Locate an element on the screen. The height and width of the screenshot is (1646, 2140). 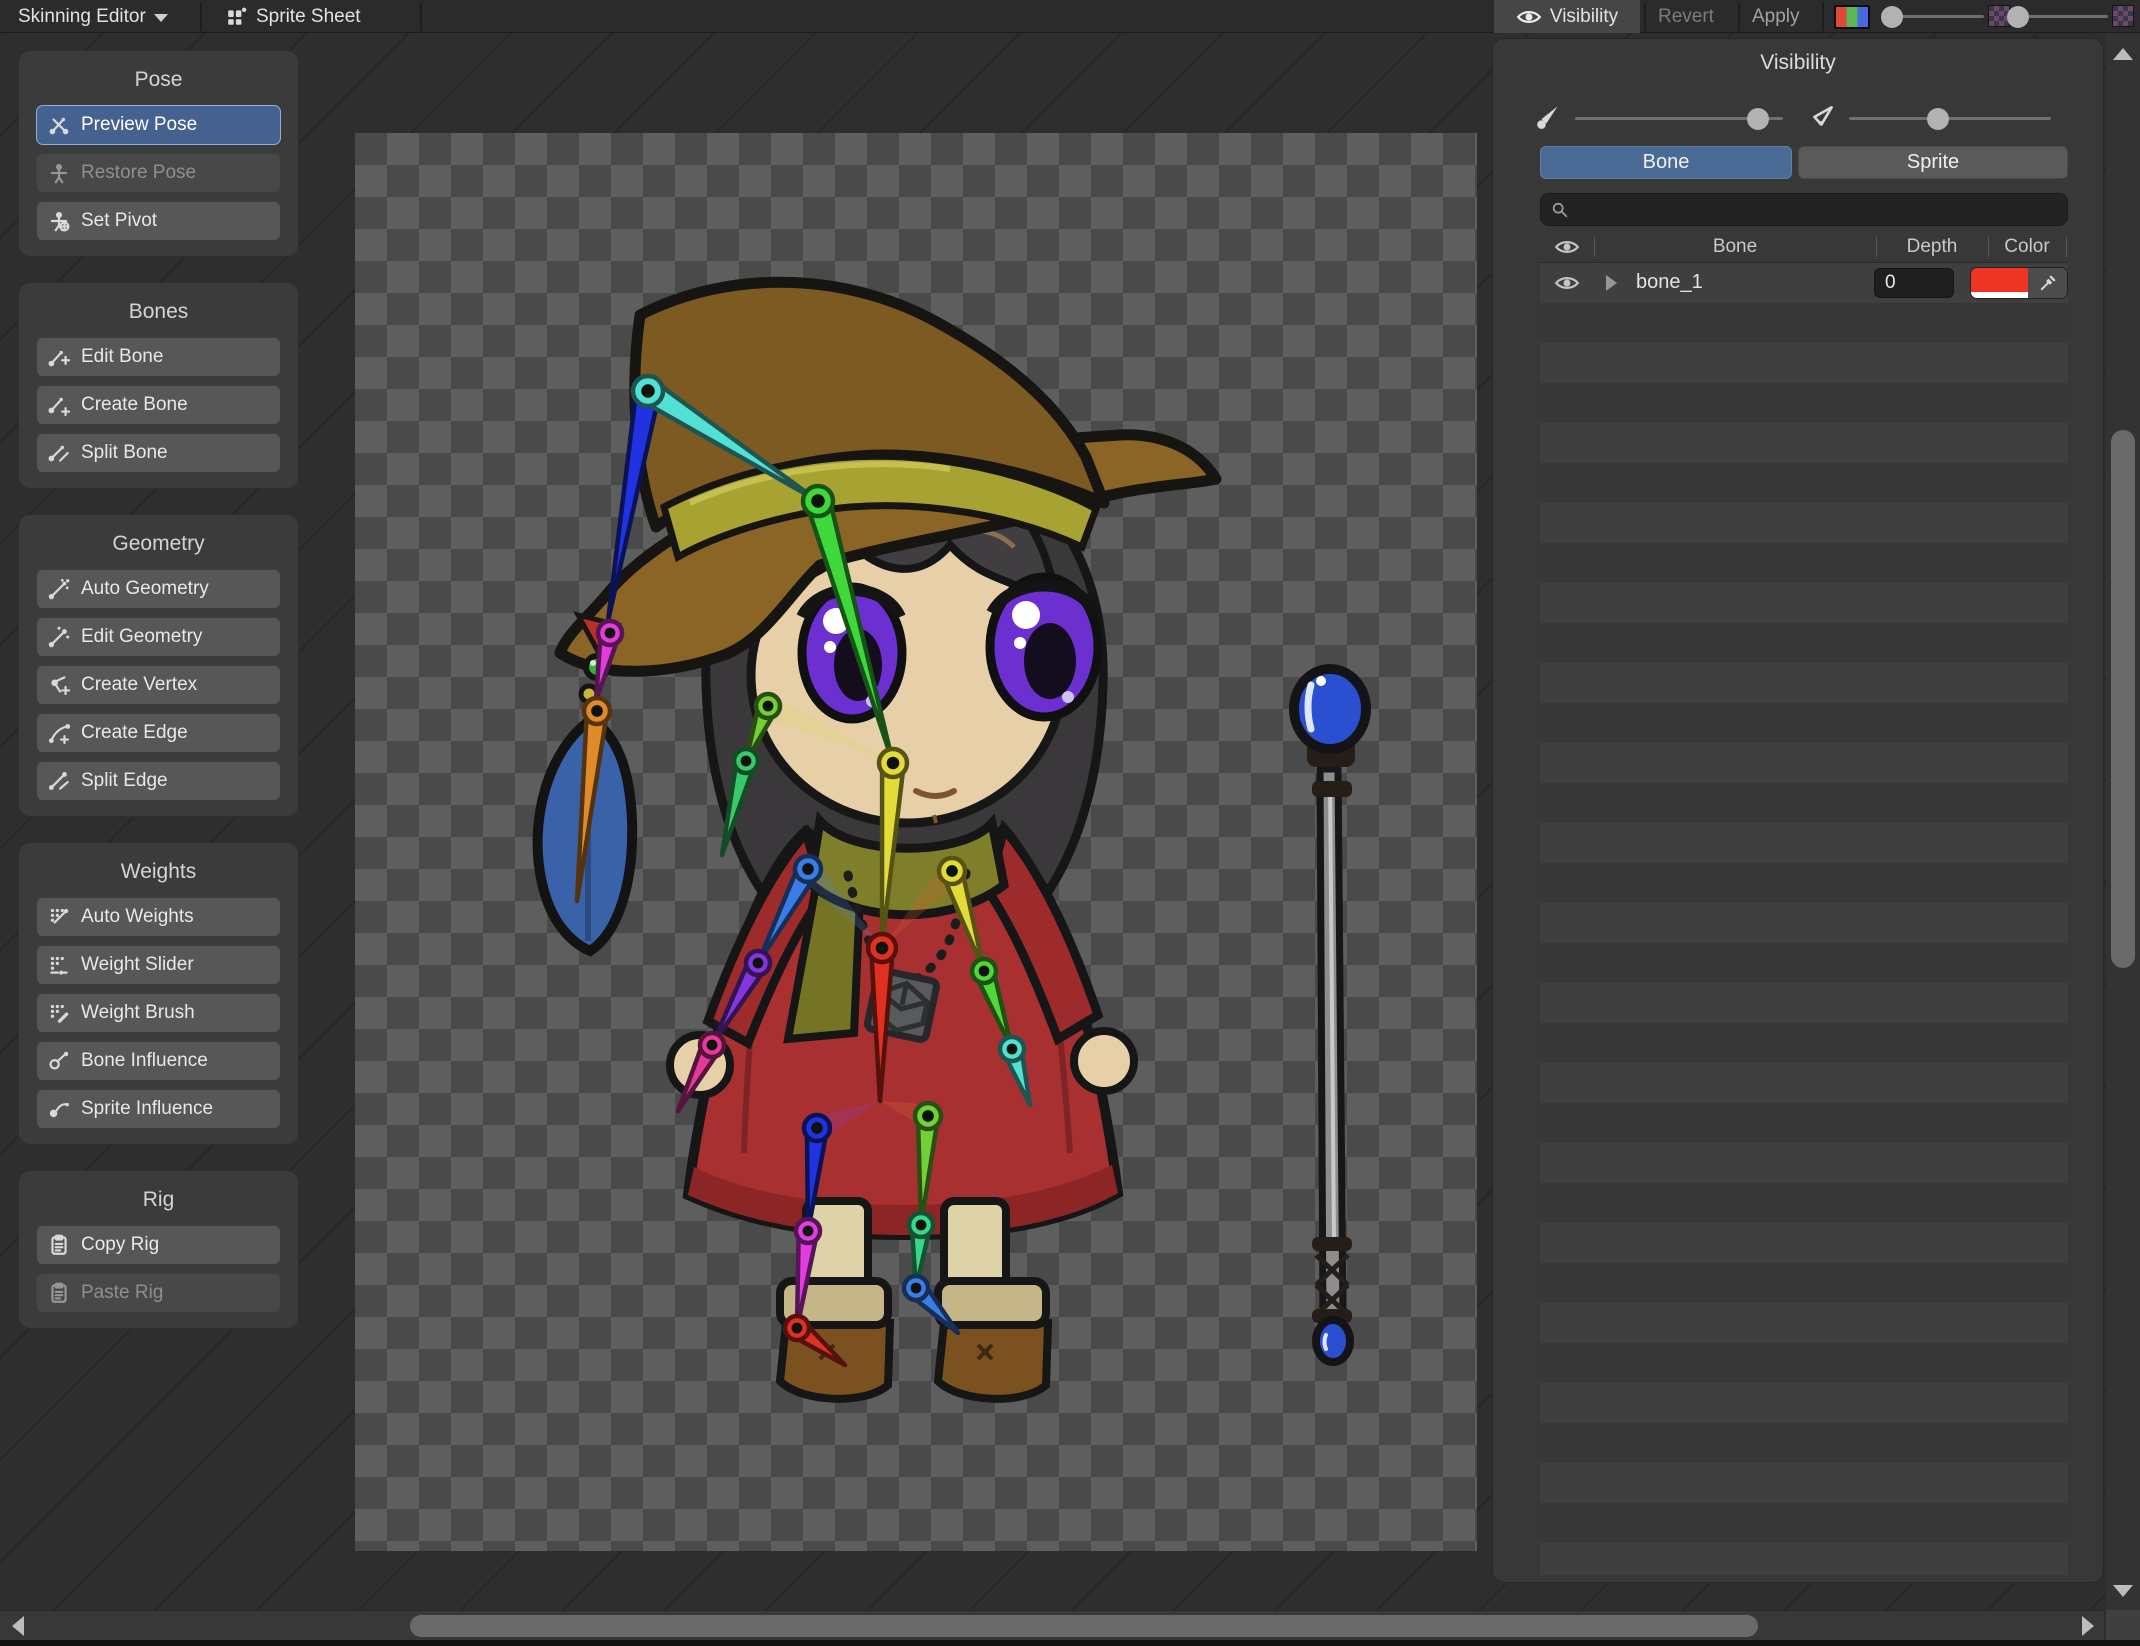
horizontal-scrollbar is located at coordinates (1052, 1625).